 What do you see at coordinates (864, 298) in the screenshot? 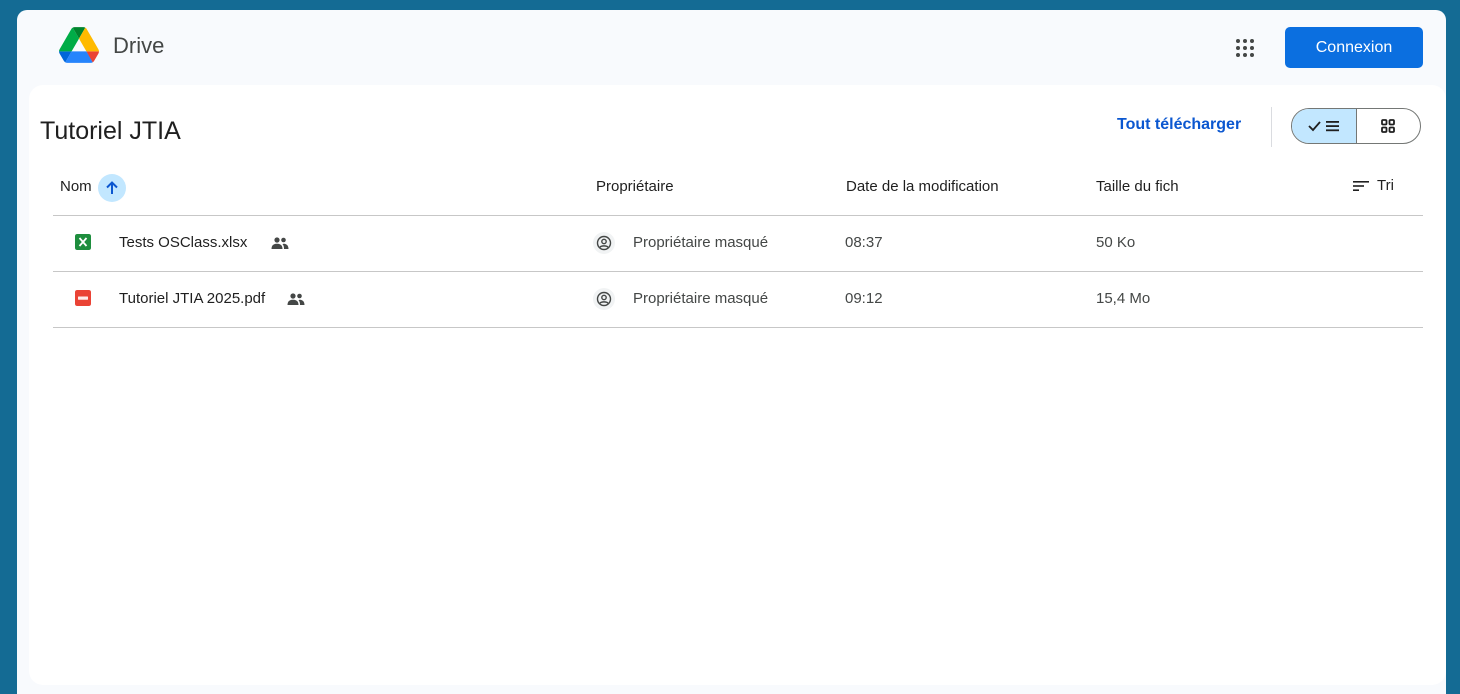
I see `file-modified: 09:12` at bounding box center [864, 298].